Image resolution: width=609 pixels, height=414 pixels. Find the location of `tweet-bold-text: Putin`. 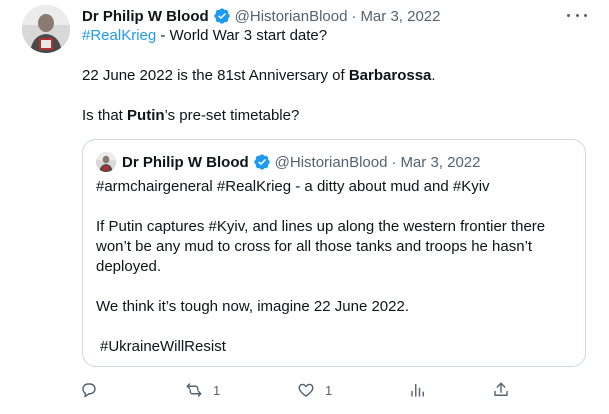

tweet-bold-text: Putin is located at coordinates (146, 115).